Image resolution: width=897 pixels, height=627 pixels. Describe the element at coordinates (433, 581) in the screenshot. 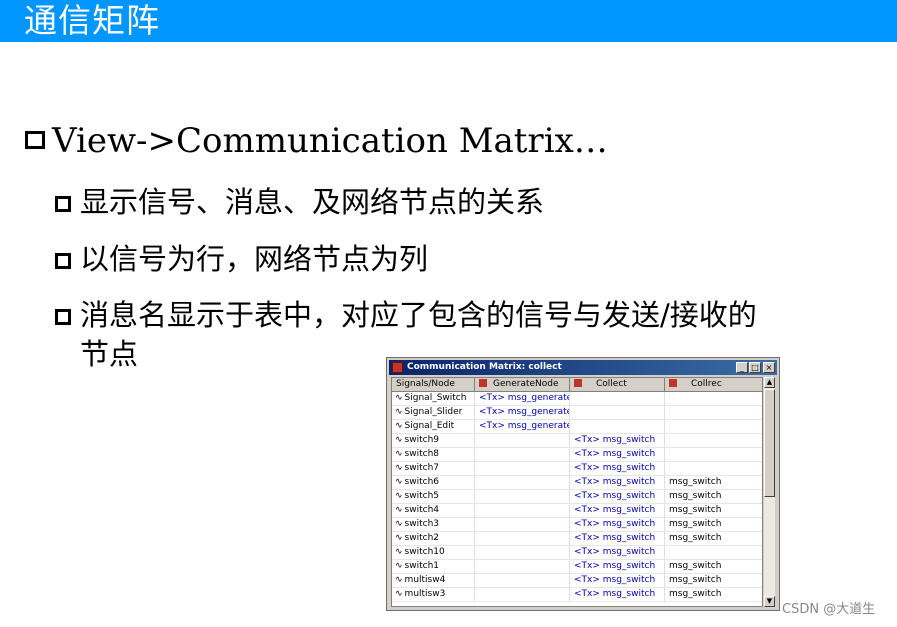

I see `signal-name-cell: ∿ multisw4` at that location.